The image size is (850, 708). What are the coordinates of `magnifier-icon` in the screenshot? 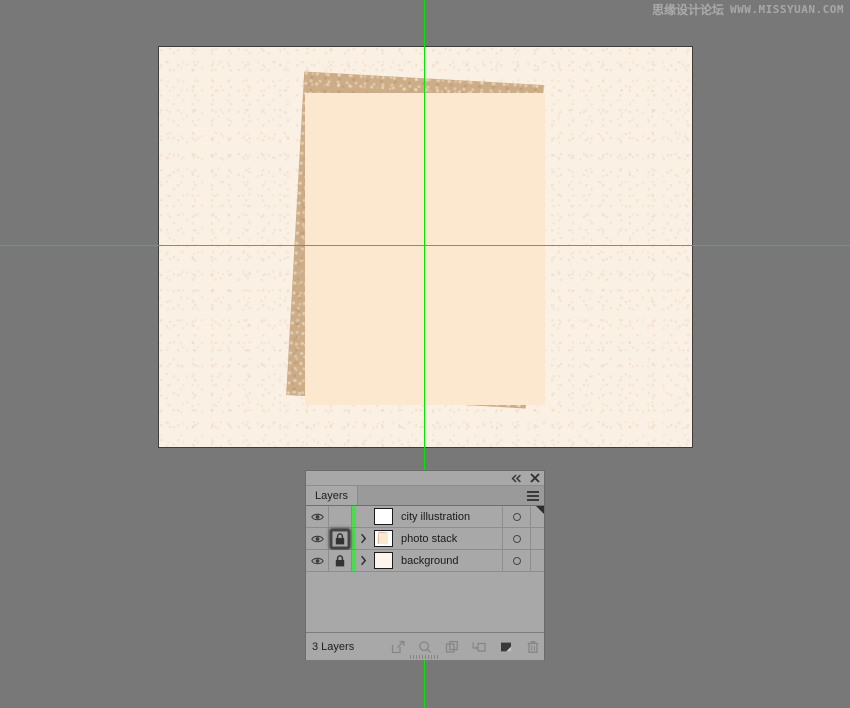 It's located at (425, 647).